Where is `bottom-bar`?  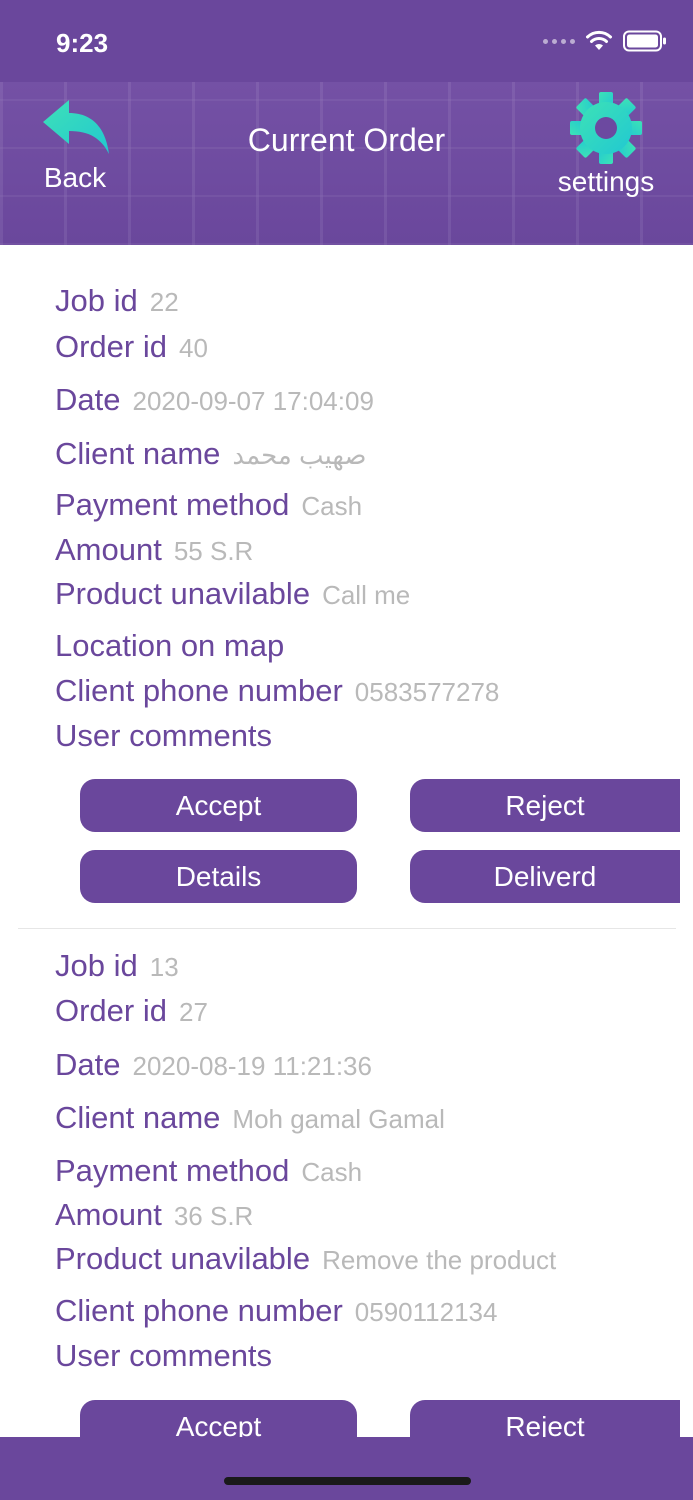 bottom-bar is located at coordinates (346, 1468).